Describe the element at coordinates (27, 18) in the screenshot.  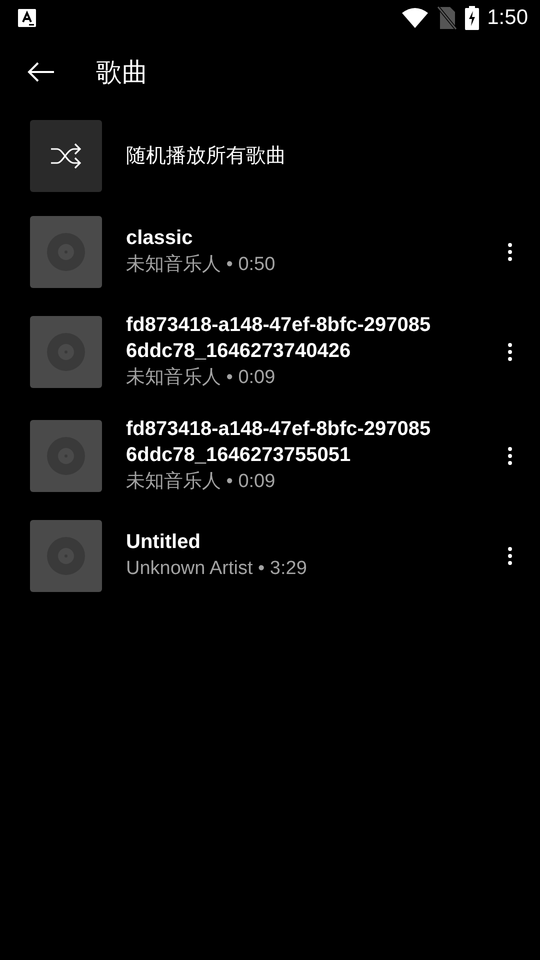
I see `keyboard-notification-icon` at that location.